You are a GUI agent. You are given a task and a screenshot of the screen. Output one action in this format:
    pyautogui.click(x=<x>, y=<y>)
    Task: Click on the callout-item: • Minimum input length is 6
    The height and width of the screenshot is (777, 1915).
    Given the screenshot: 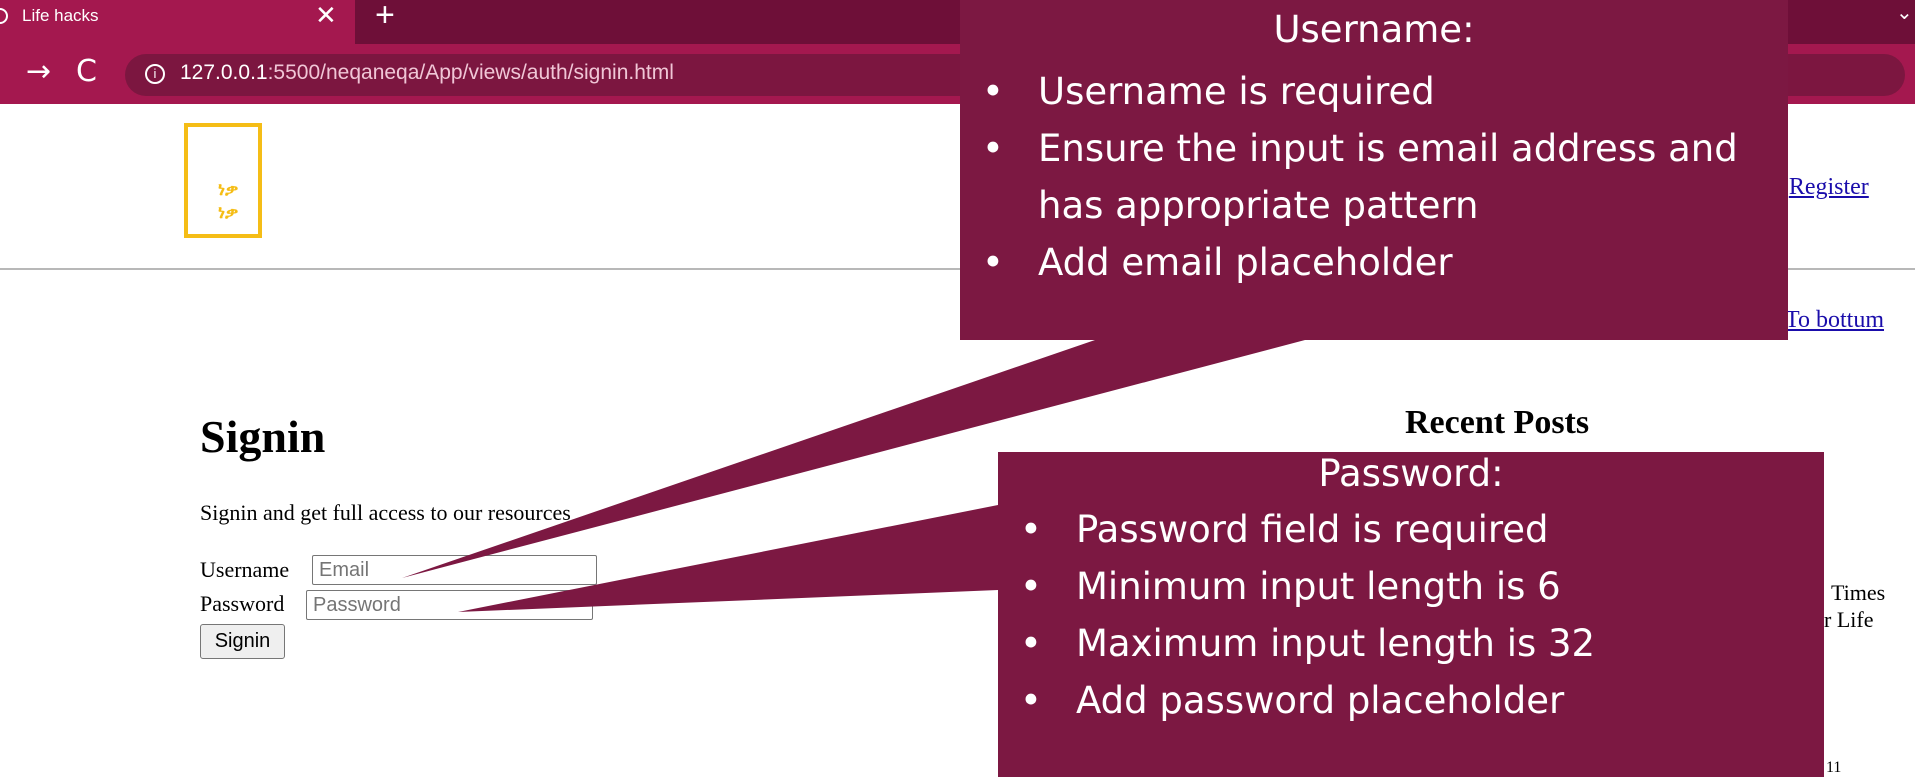 What is the action you would take?
    pyautogui.click(x=1411, y=586)
    